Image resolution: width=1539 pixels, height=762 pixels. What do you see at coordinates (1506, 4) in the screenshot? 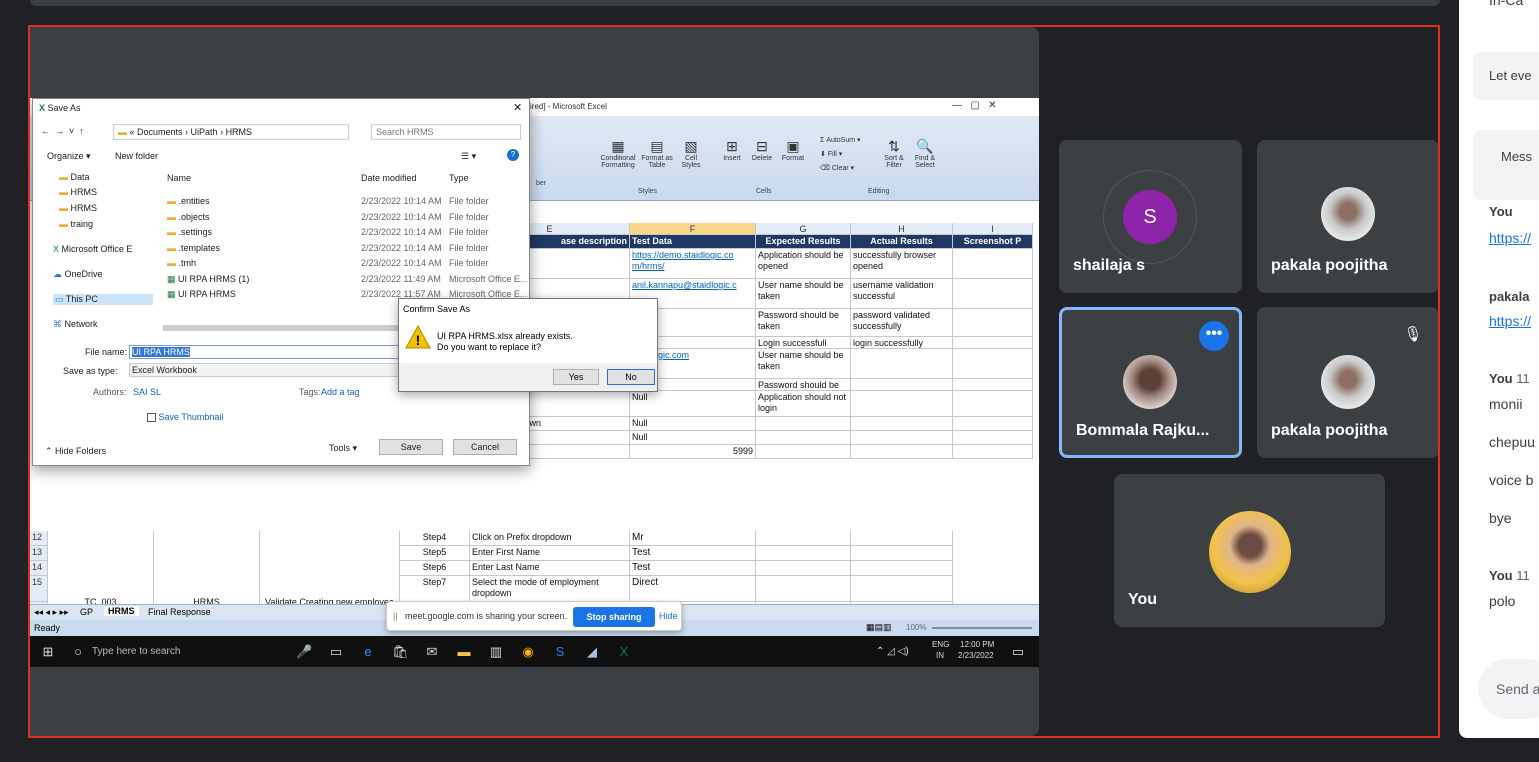
I see `chat-header: In-Ca` at bounding box center [1506, 4].